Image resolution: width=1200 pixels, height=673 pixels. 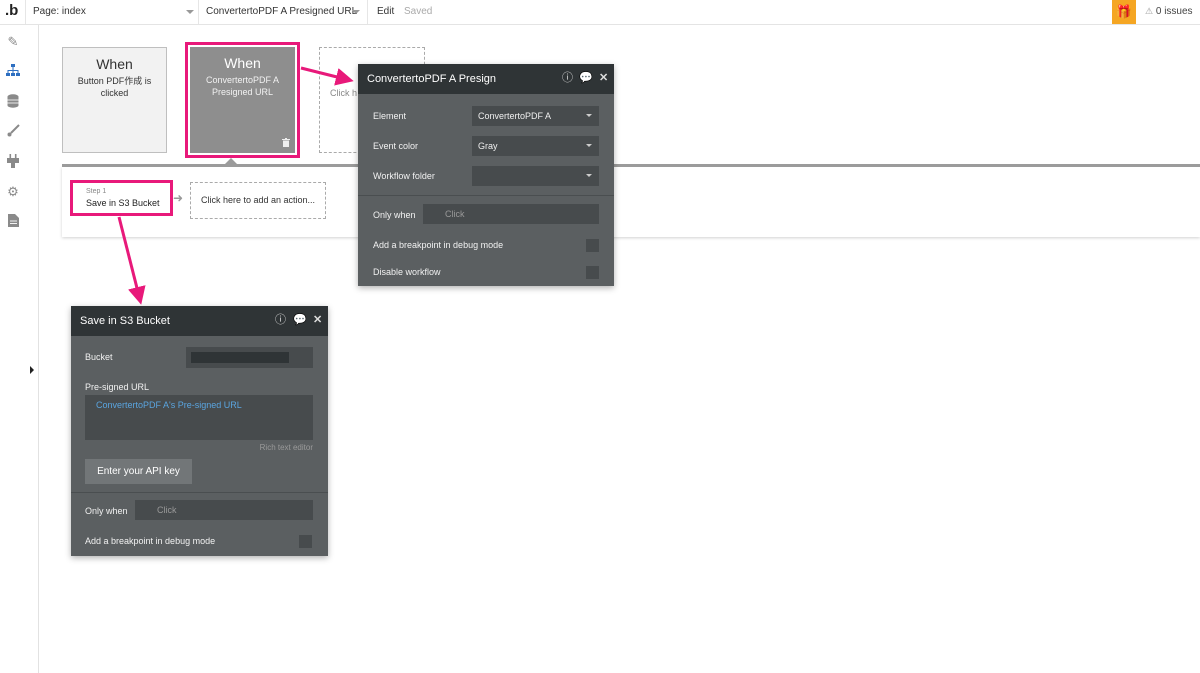 What do you see at coordinates (13, 102) in the screenshot?
I see `data-icon` at bounding box center [13, 102].